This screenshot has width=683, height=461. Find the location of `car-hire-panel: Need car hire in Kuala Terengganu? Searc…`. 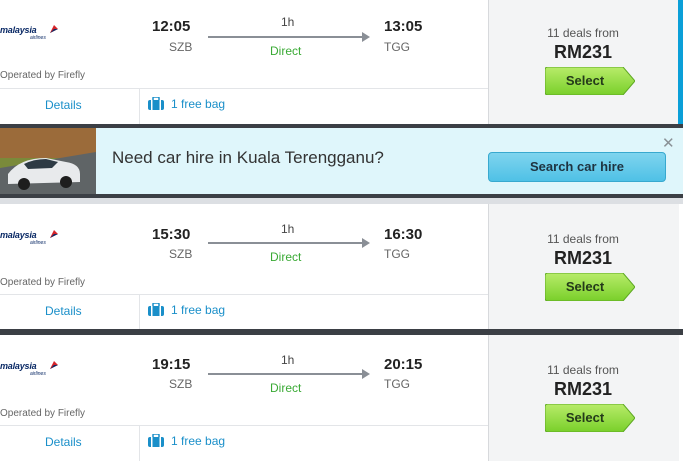

car-hire-panel: Need car hire in Kuala Terengganu? Searc… is located at coordinates (341, 161).